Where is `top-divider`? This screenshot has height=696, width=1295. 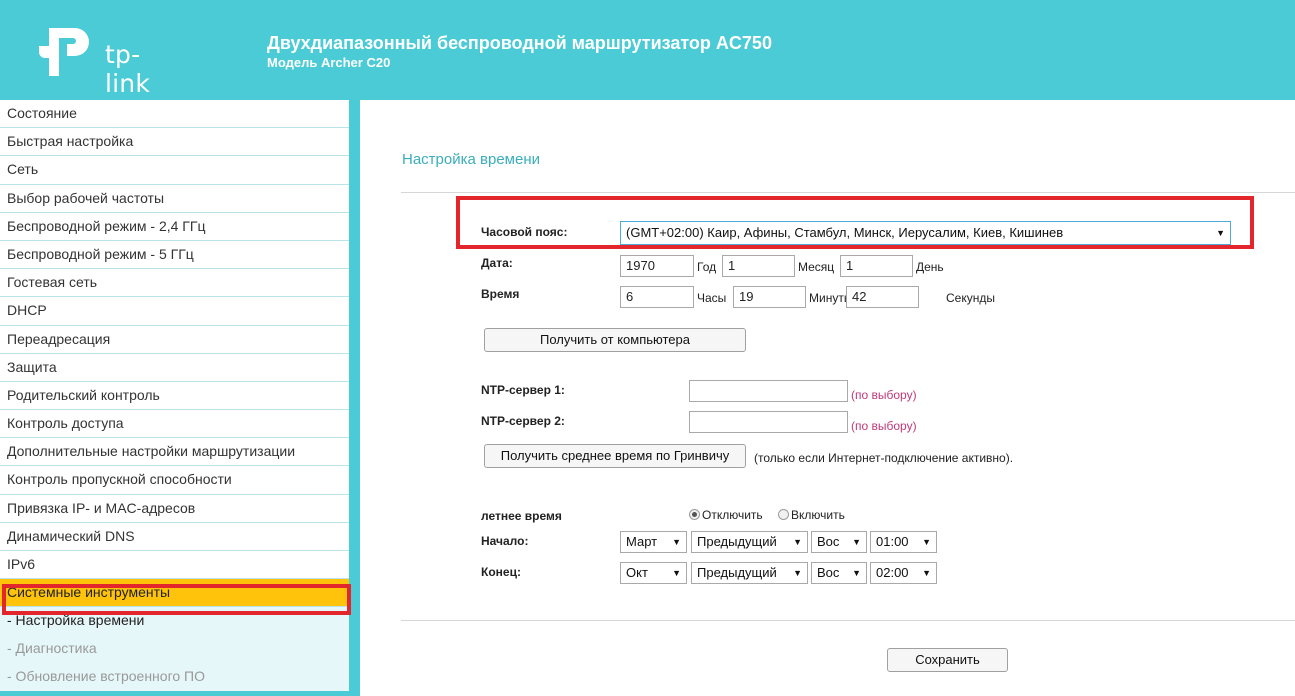
top-divider is located at coordinates (848, 192).